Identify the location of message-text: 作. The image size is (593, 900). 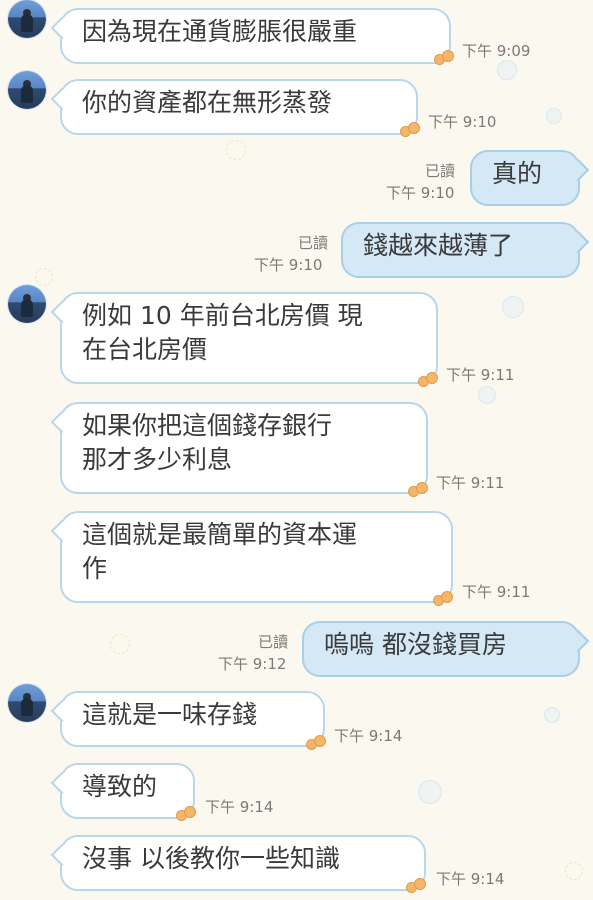
(95, 568).